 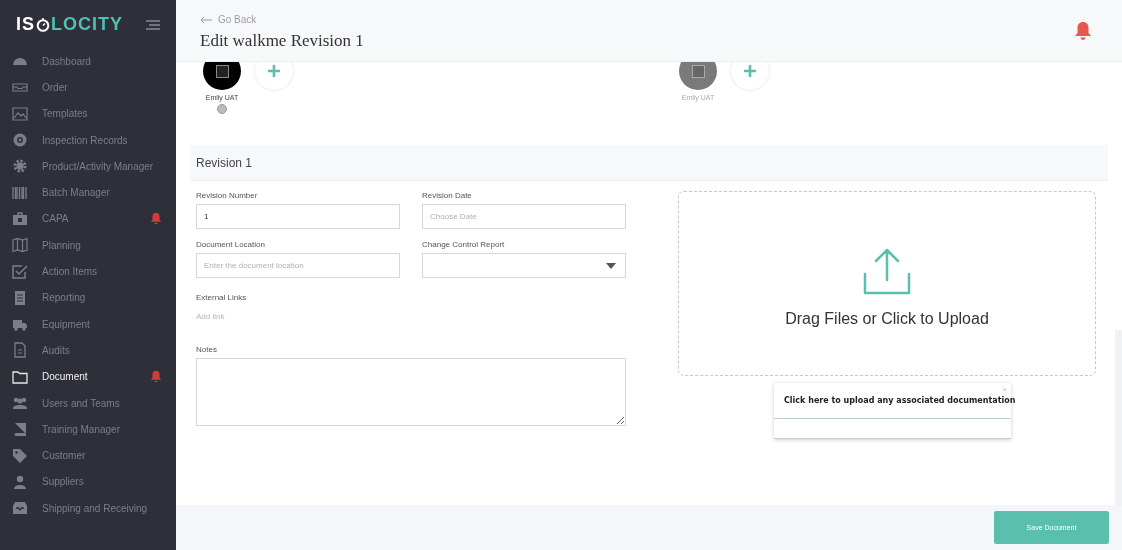 I want to click on sidebar-item-label: Inspection Records, so click(x=85, y=140).